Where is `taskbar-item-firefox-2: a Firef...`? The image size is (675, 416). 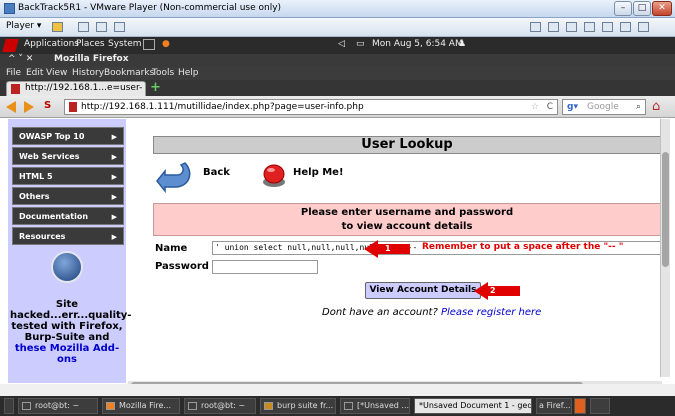 taskbar-item-firefox-2: a Firef... is located at coordinates (554, 406).